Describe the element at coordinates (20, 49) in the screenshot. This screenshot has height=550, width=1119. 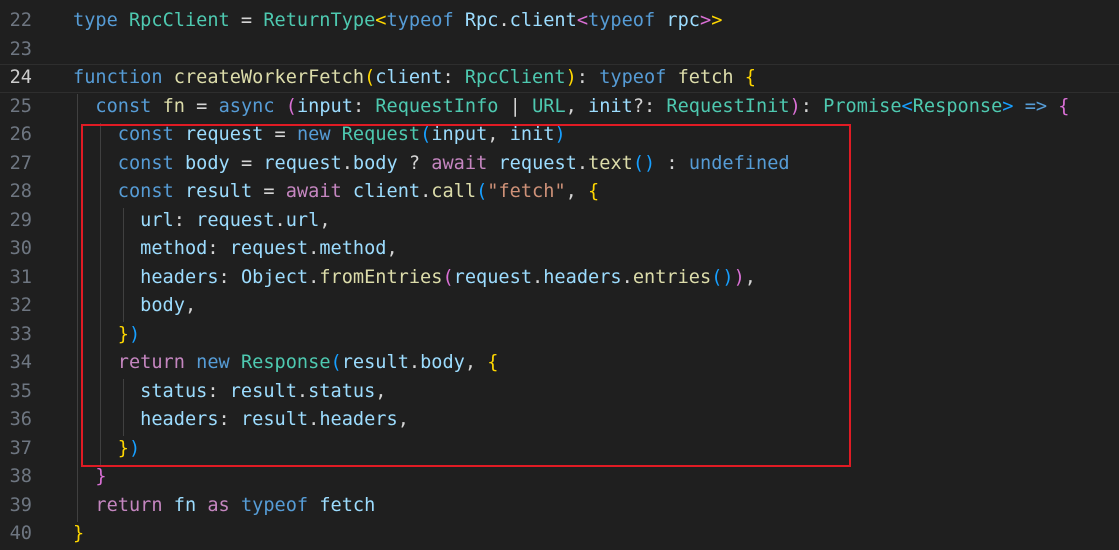
I see `line-number: 23` at that location.